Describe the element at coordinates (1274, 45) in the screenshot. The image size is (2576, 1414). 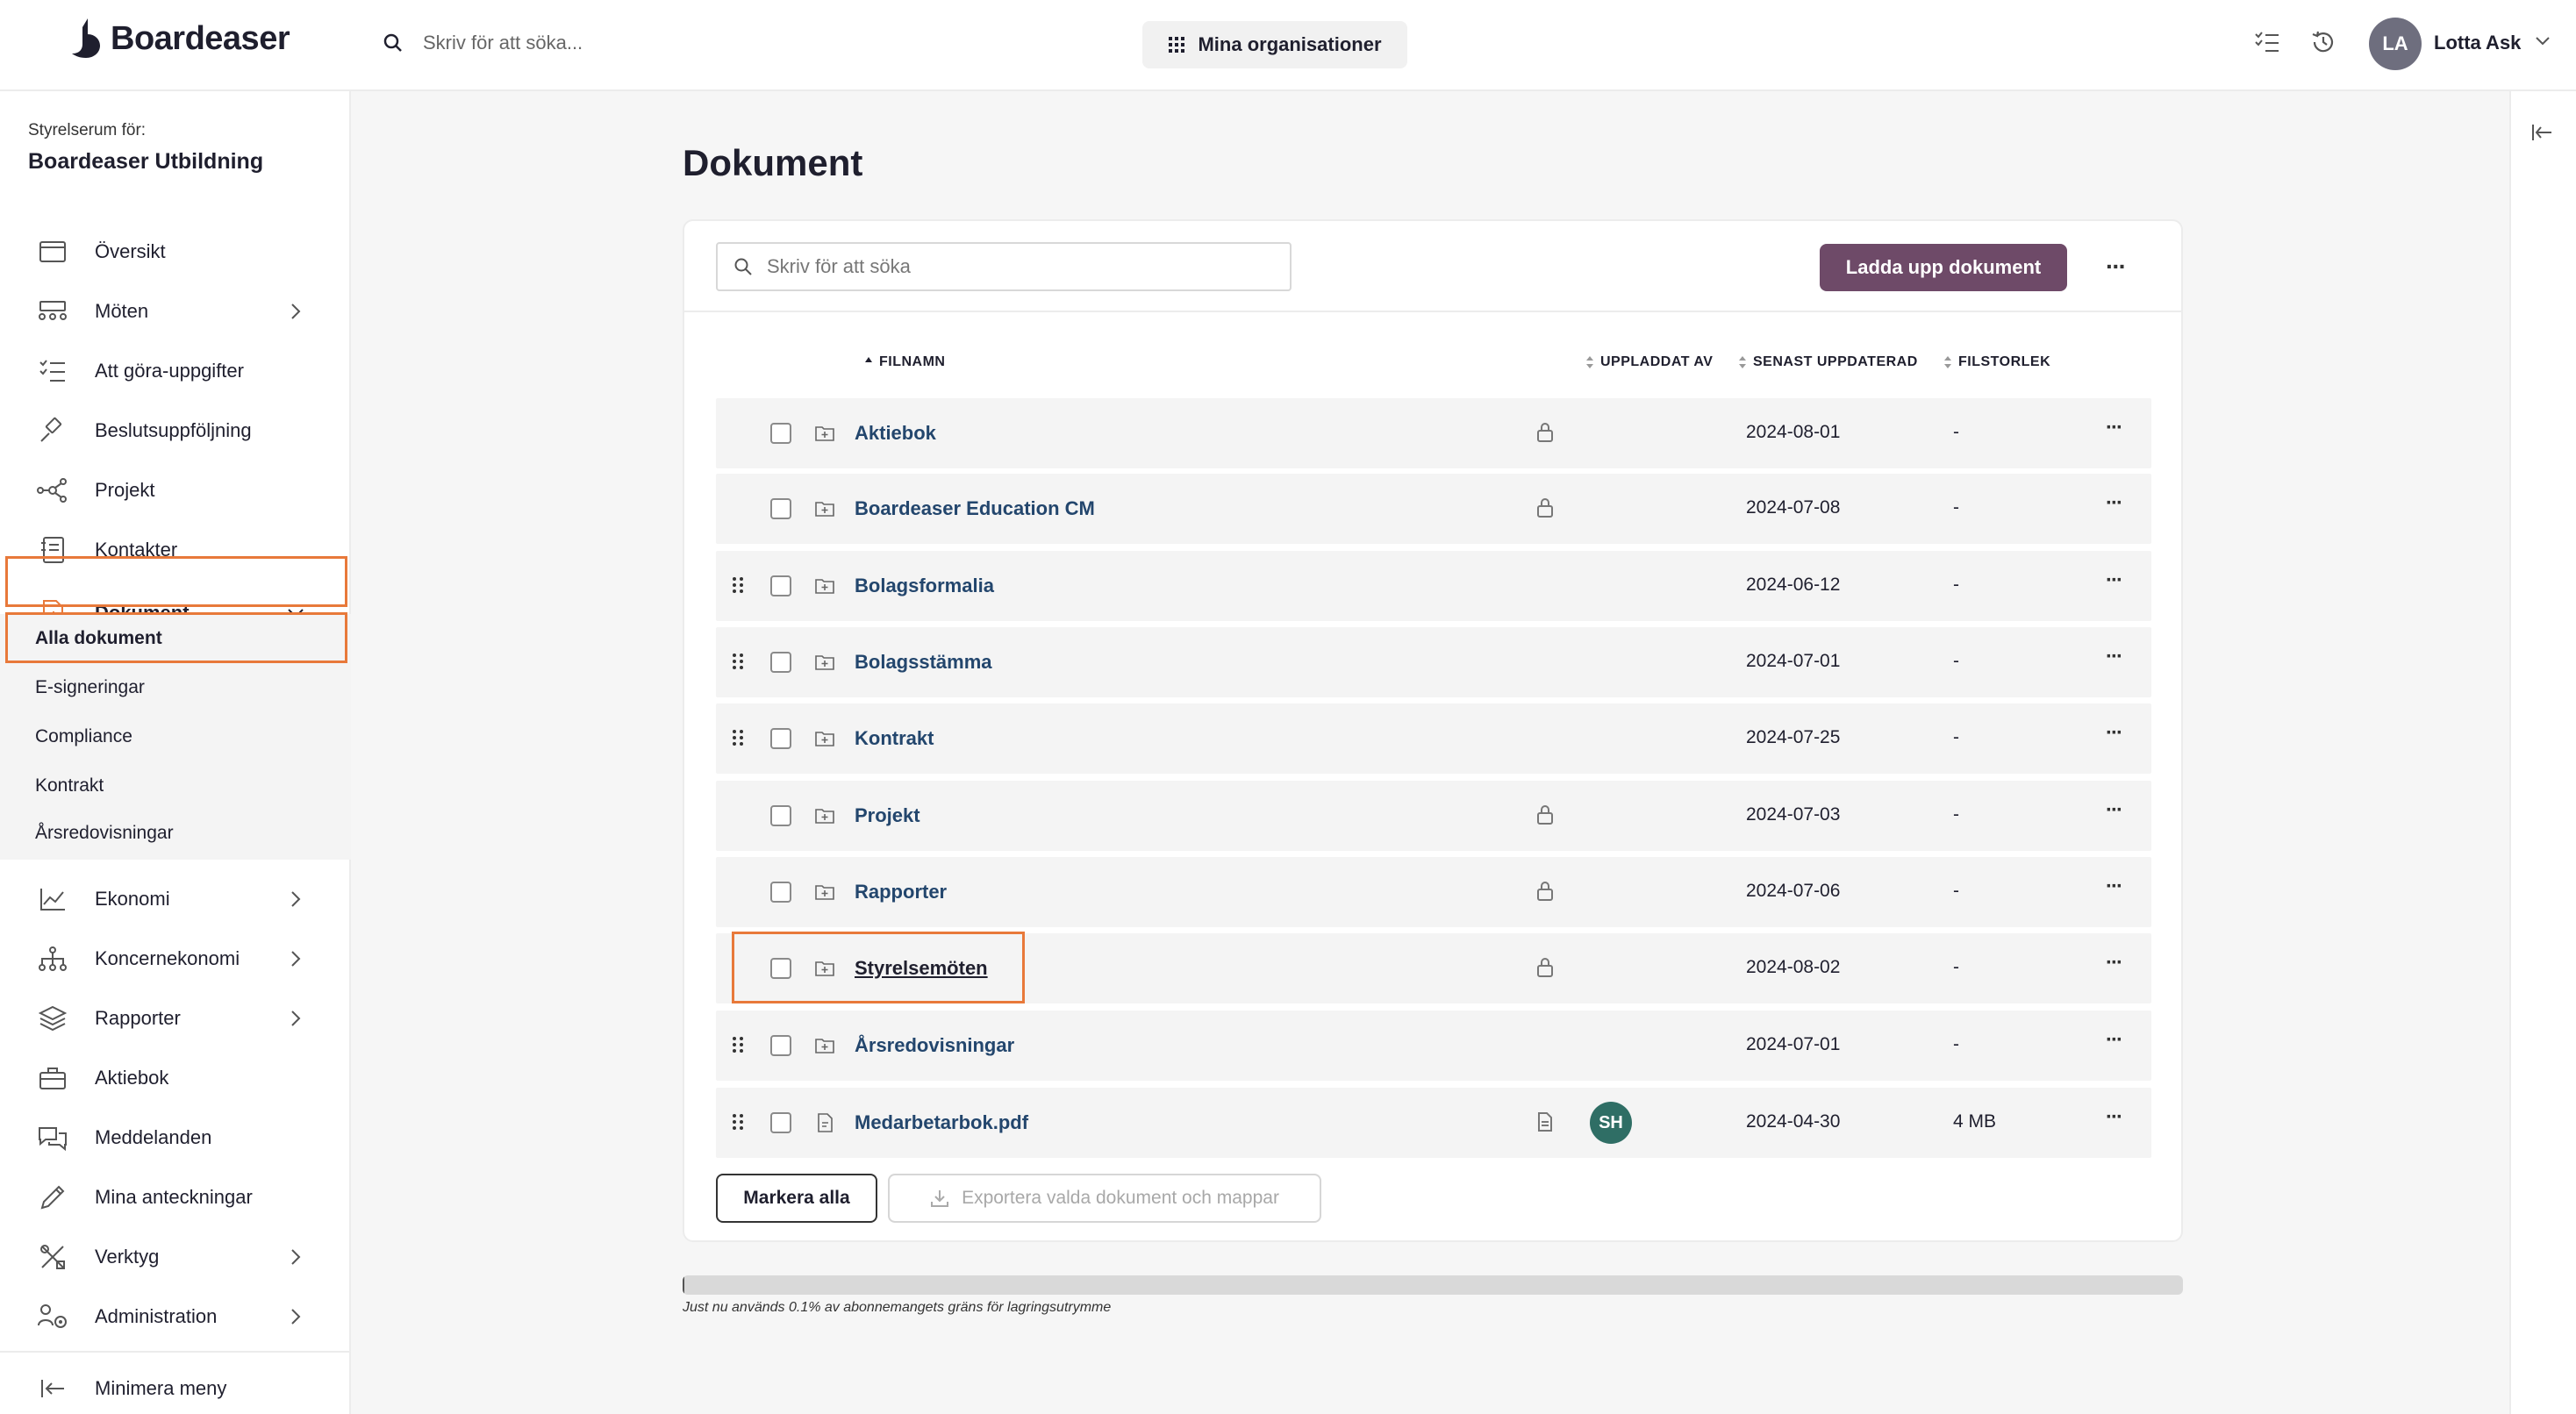
I see `my-organizations-button: Mina organisationer` at that location.